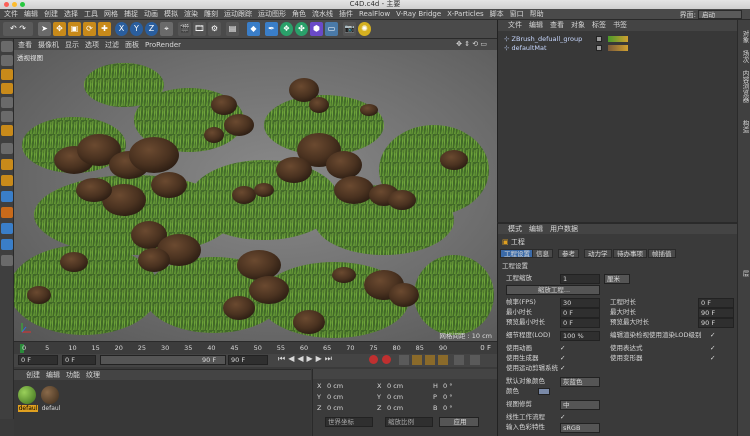  What do you see at coordinates (536, 25) in the screenshot?
I see `om-menu-edit: 编辑` at bounding box center [536, 25].